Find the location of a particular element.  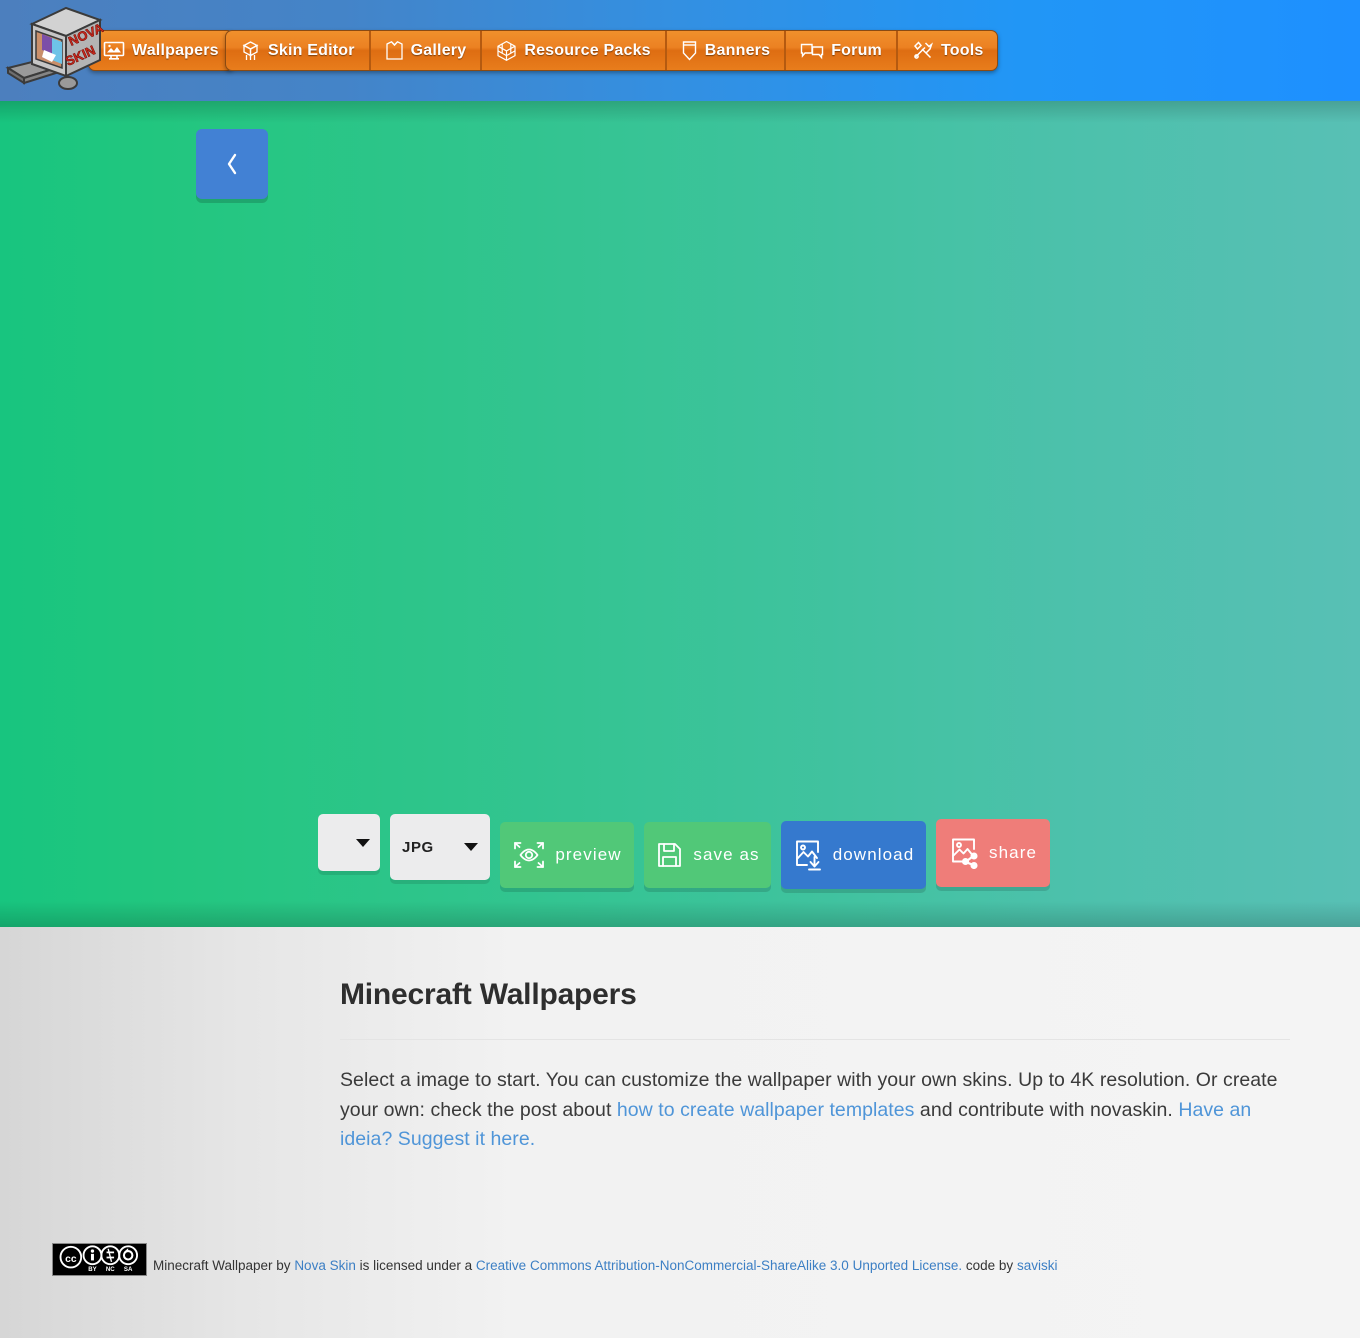

floppy-disk-icon is located at coordinates (670, 855).